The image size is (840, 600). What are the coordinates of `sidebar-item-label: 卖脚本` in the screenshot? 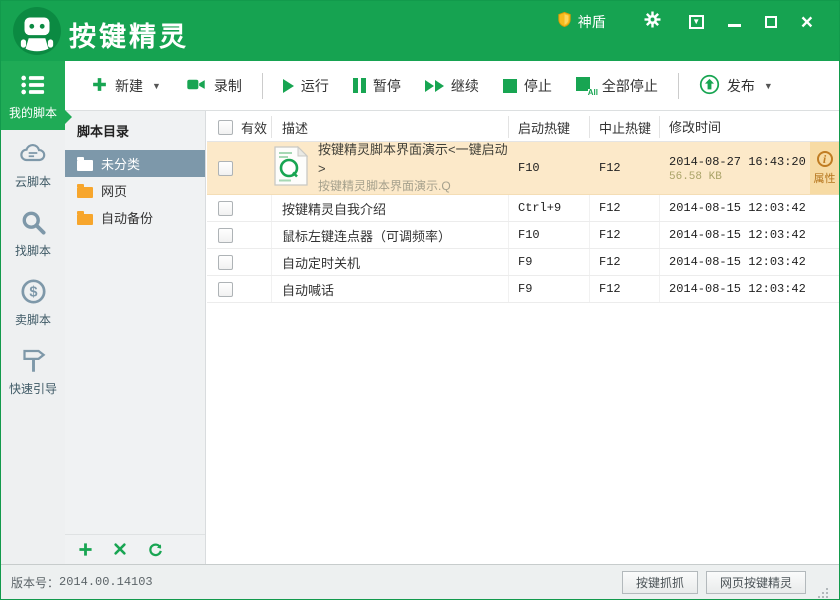 It's located at (32, 320).